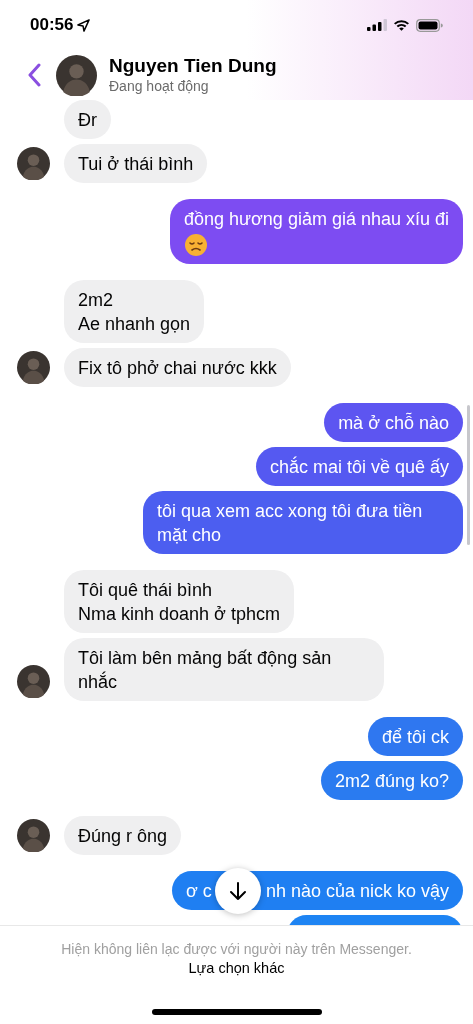  Describe the element at coordinates (195, 244) in the screenshot. I see `sad-face-icon` at that location.